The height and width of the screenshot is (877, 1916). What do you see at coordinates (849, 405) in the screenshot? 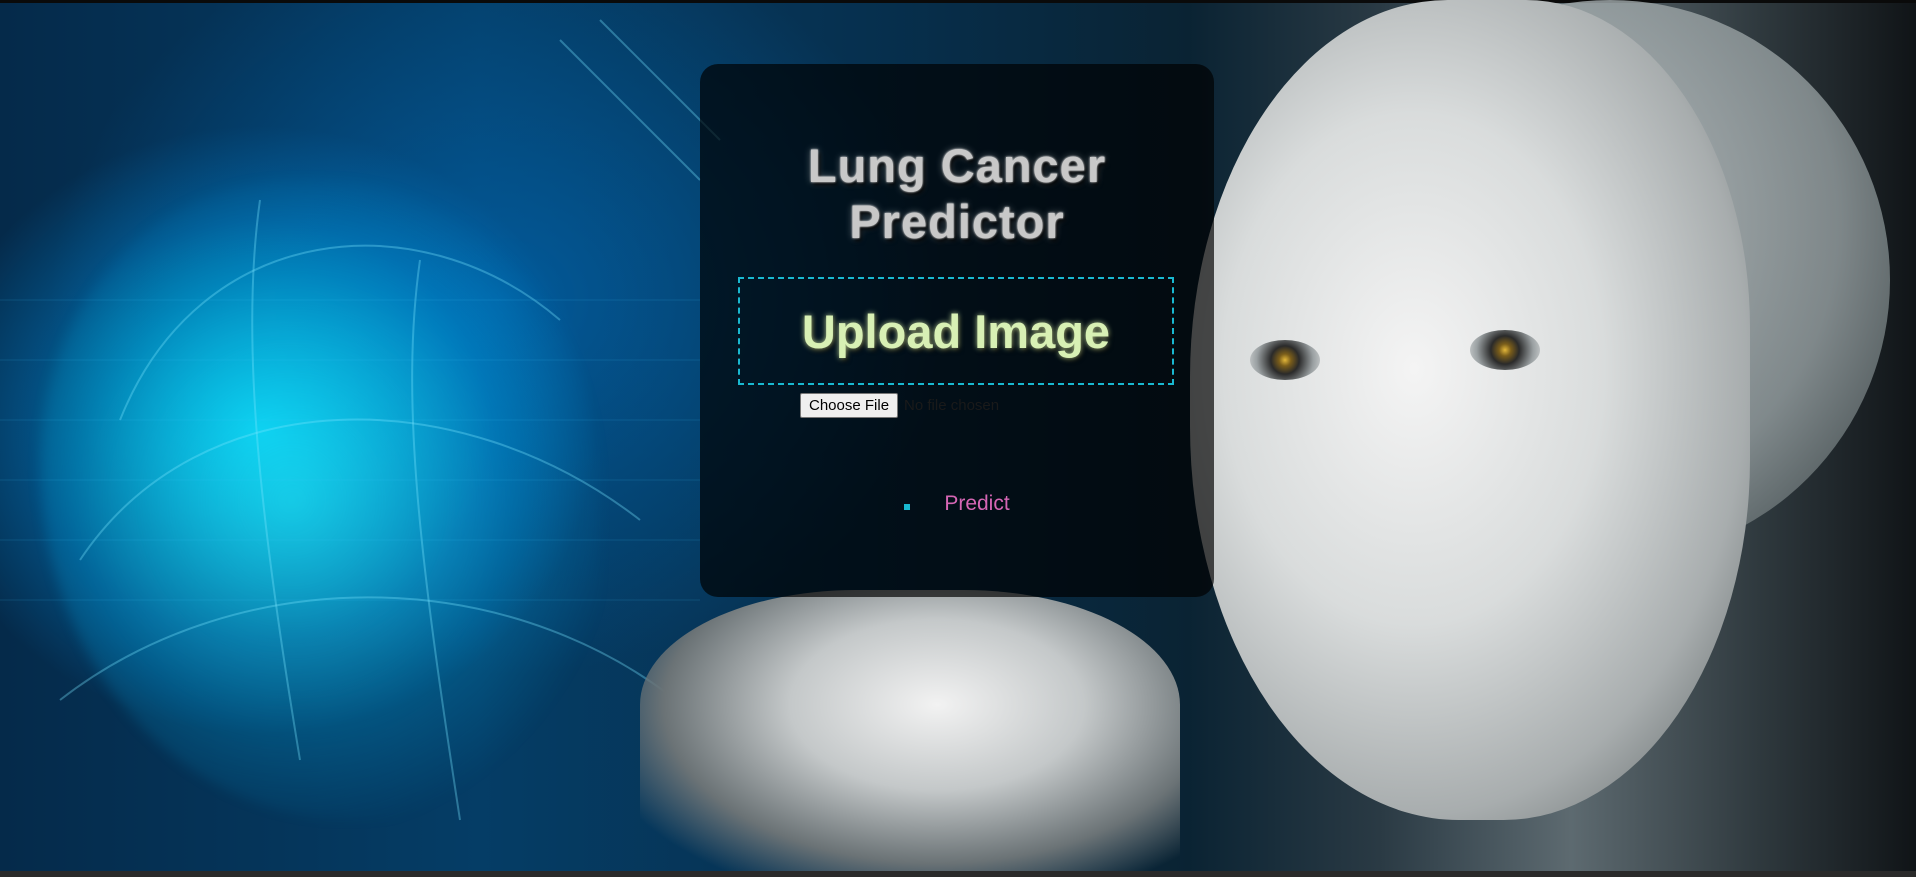
I see `choose-file-button: Choose File` at bounding box center [849, 405].